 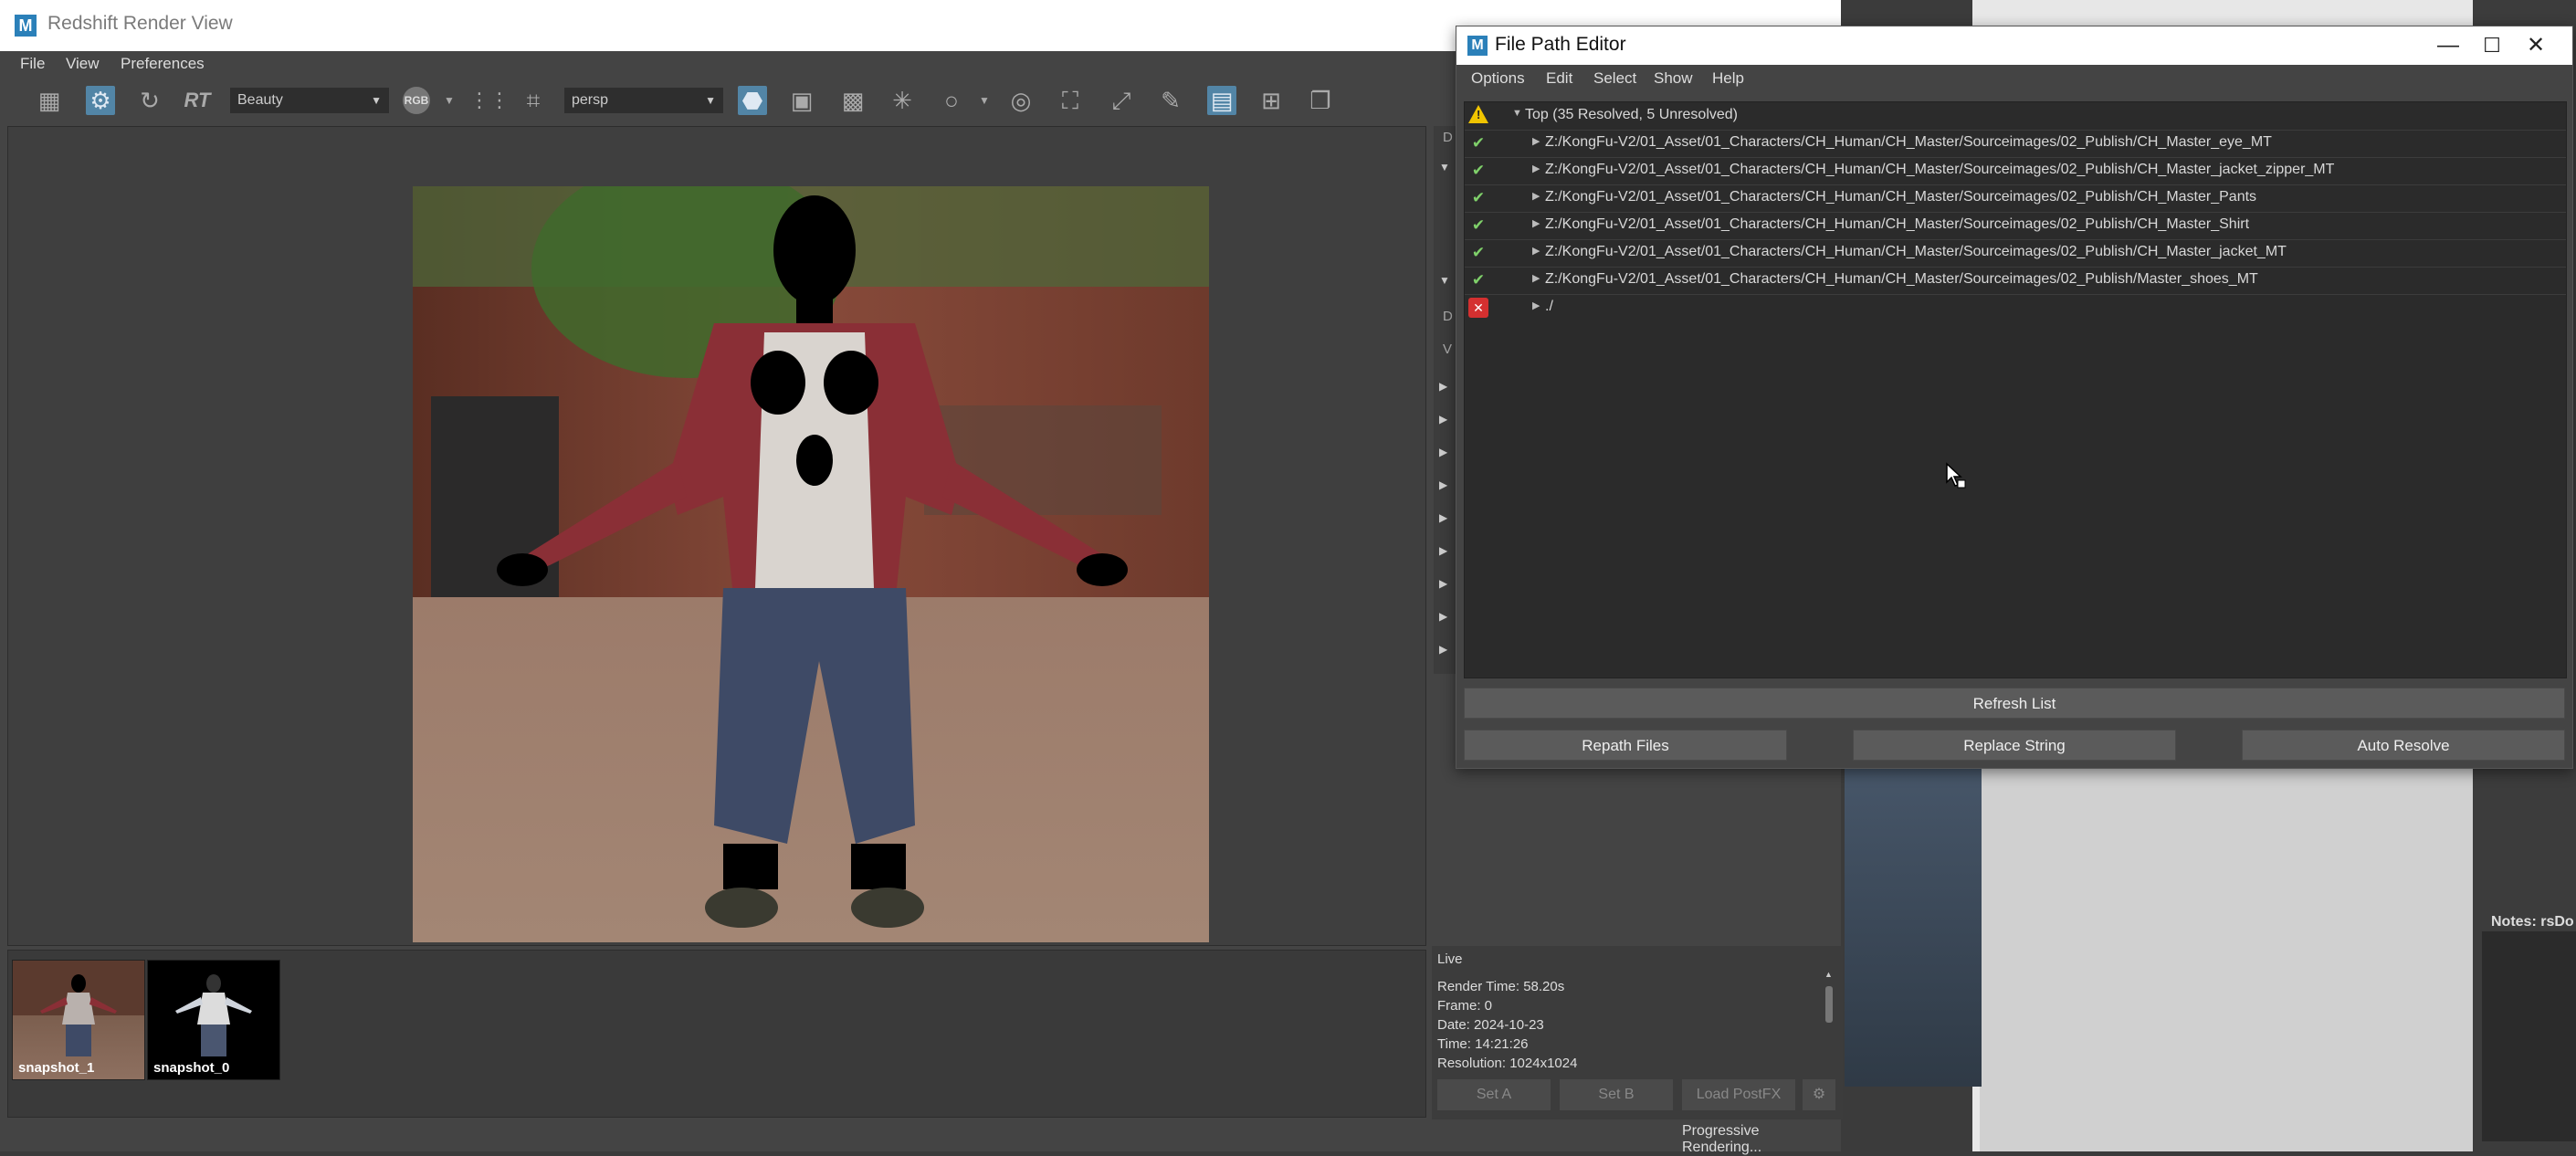 I want to click on snapshot-add-icon: ⊞, so click(x=1271, y=100).